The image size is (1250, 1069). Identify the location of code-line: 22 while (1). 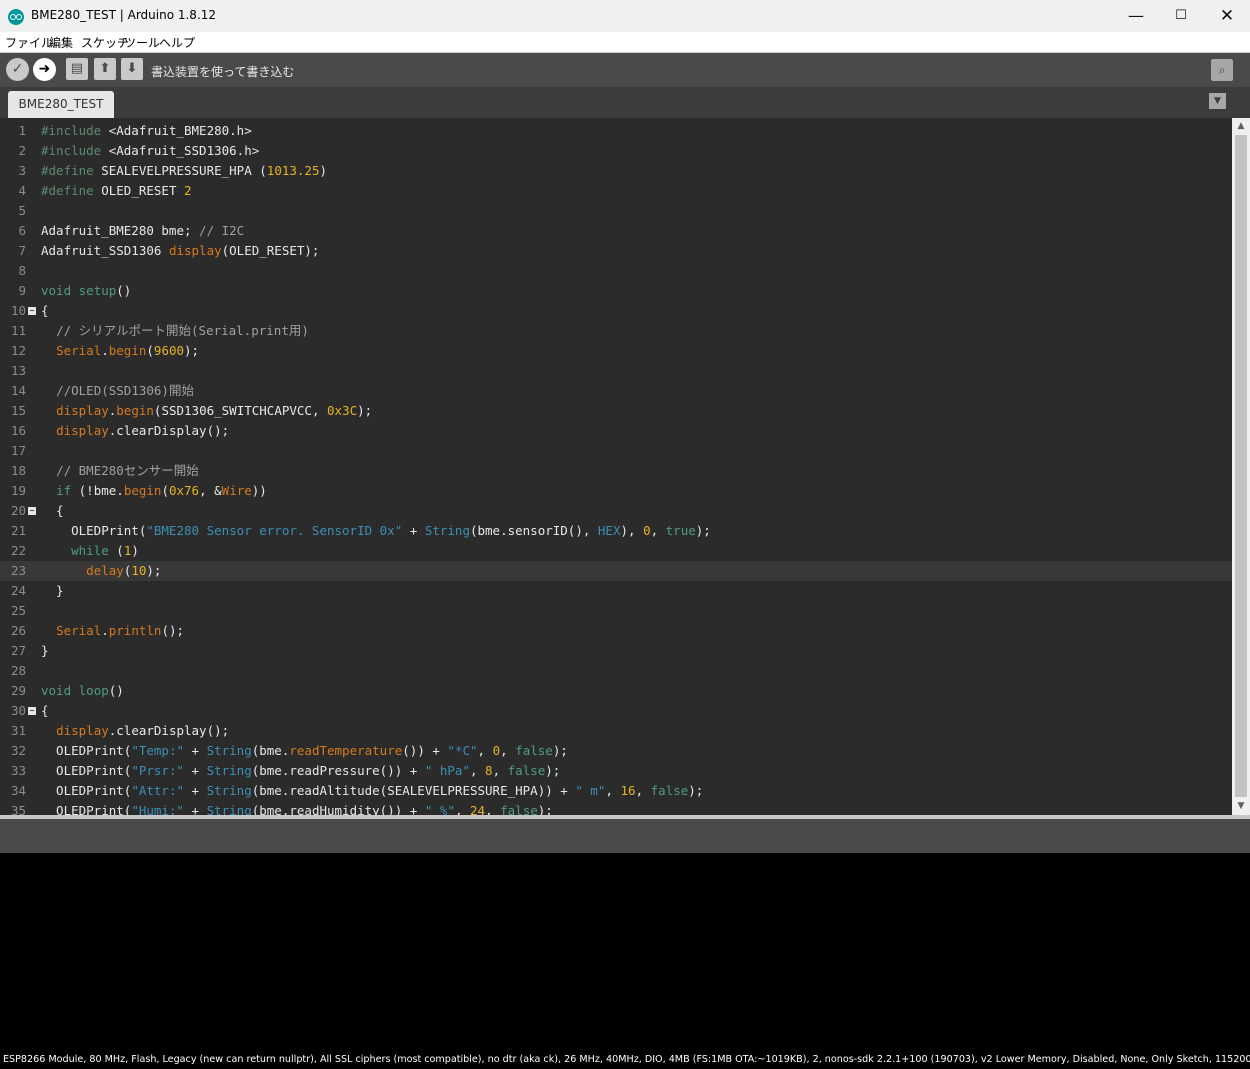
(616, 551).